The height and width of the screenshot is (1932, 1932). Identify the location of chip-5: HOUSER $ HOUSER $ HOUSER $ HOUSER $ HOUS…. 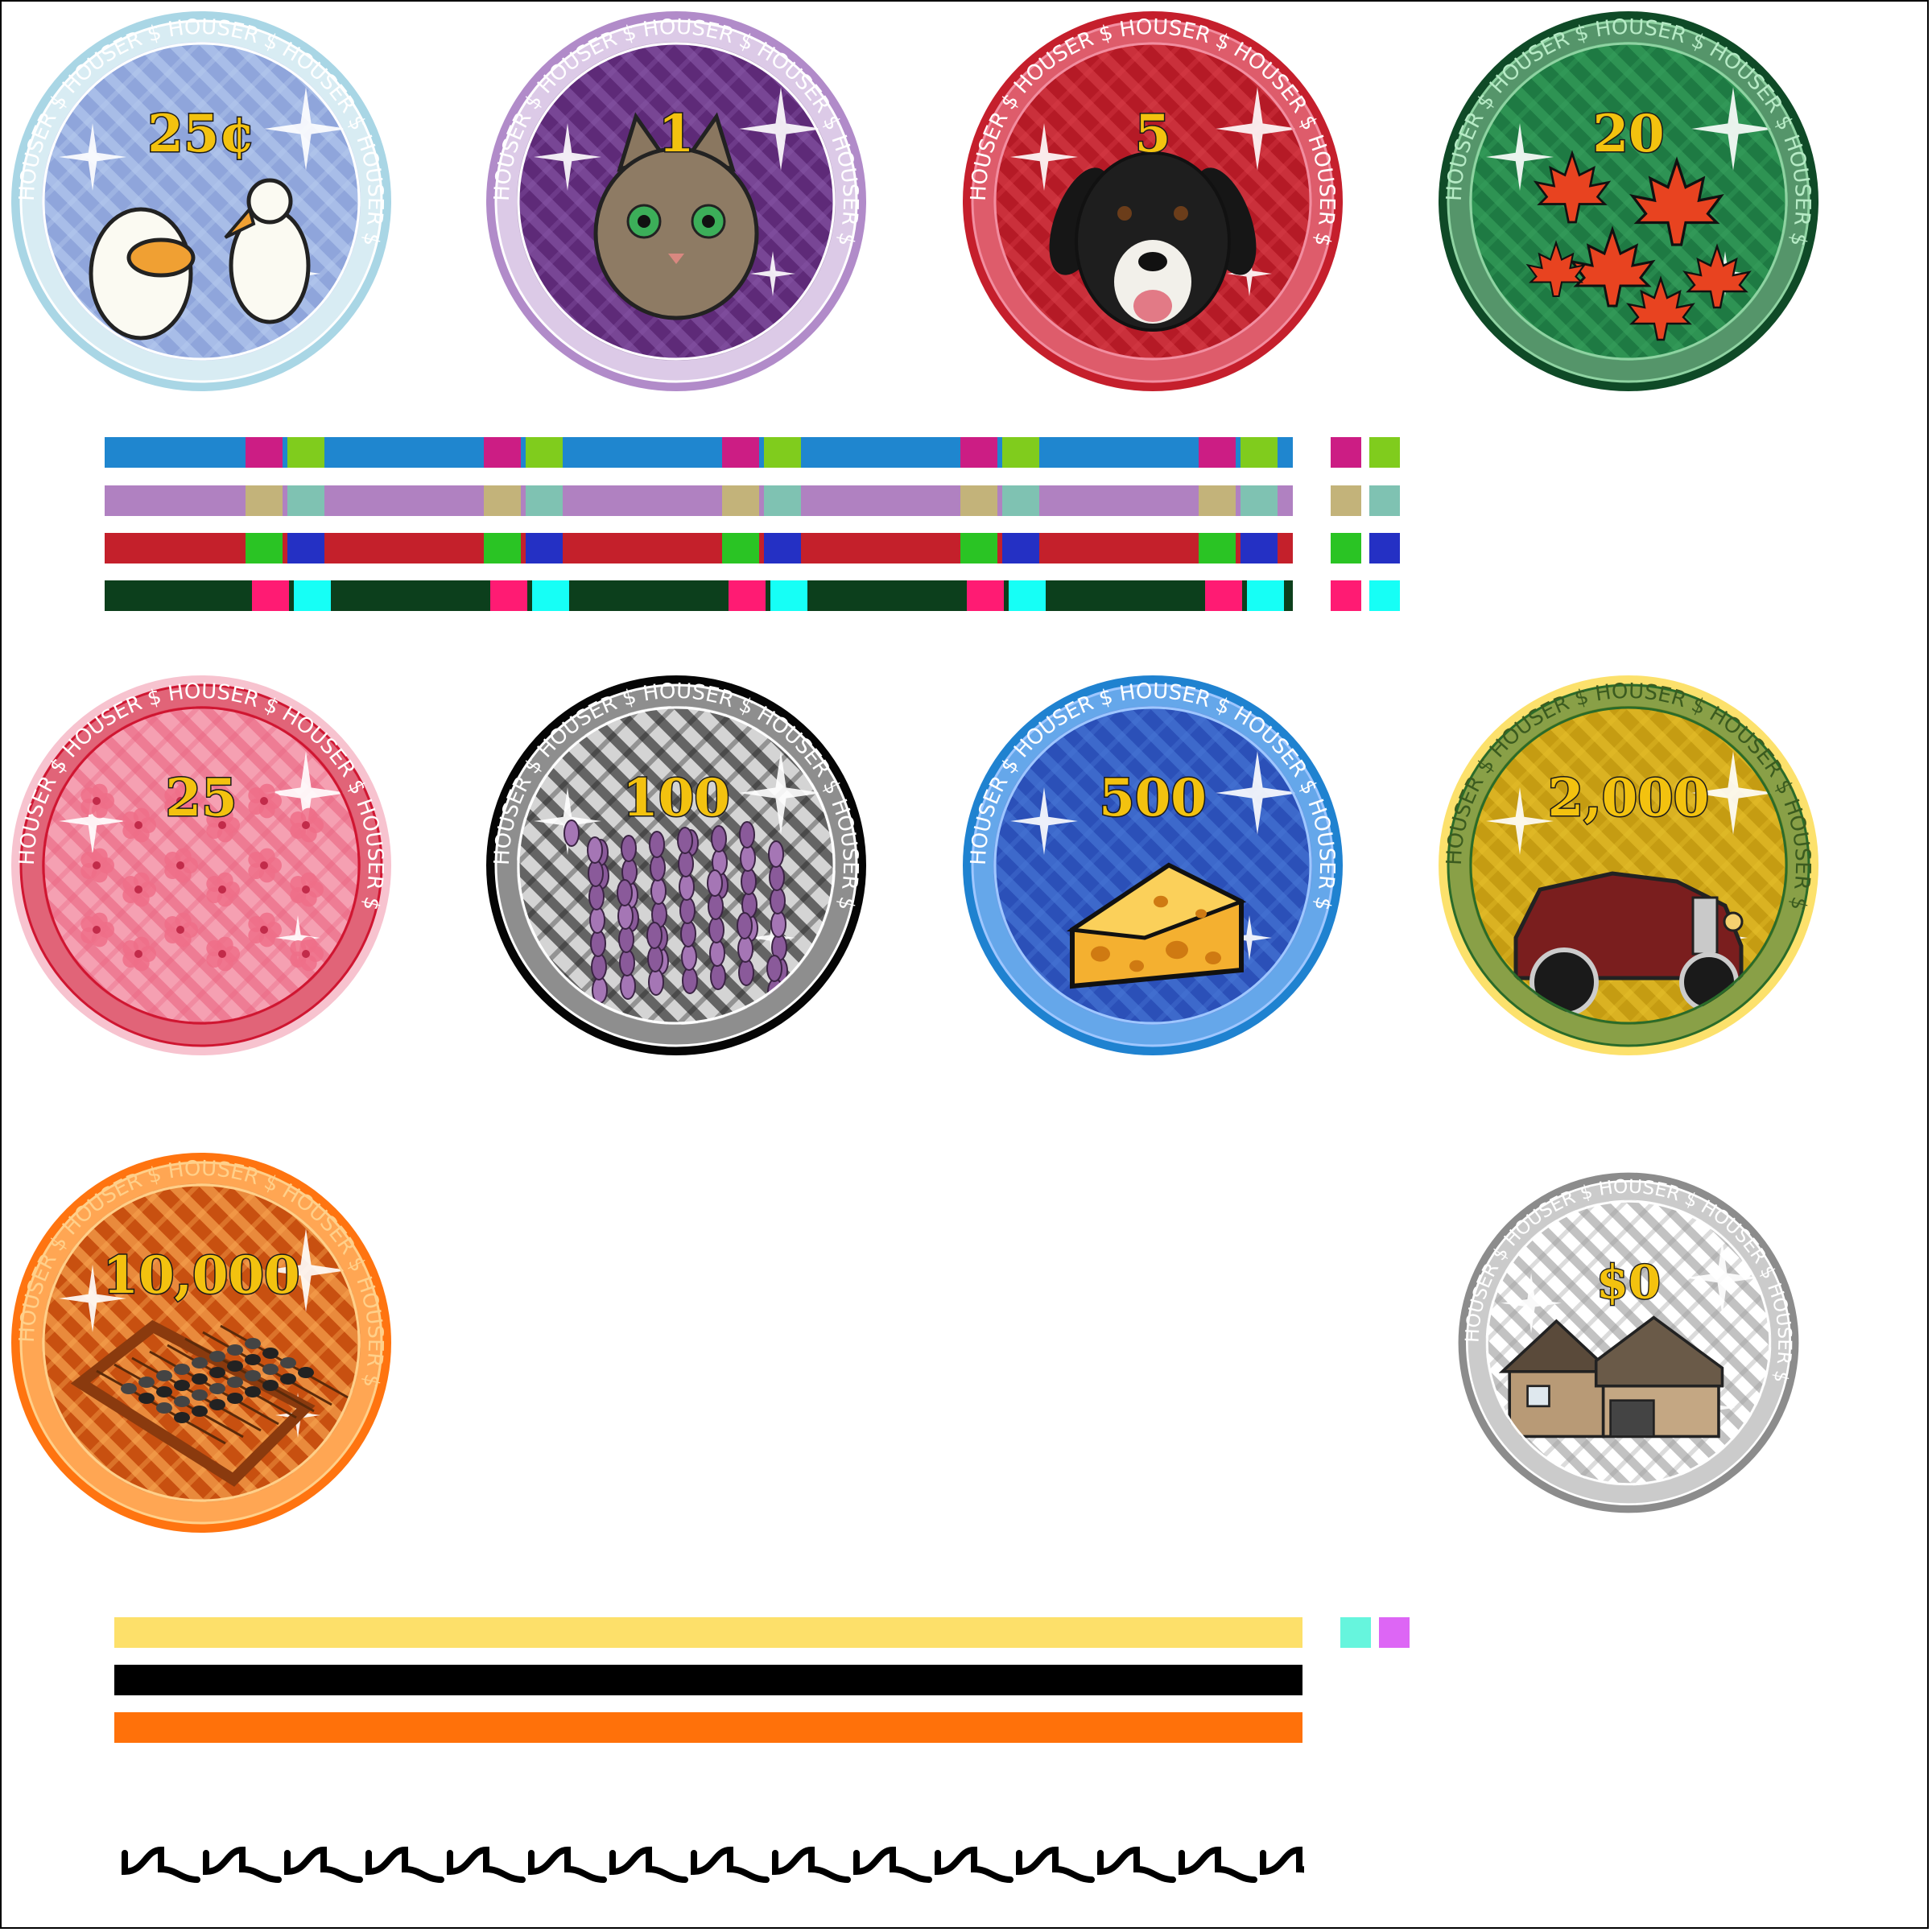
(1153, 201).